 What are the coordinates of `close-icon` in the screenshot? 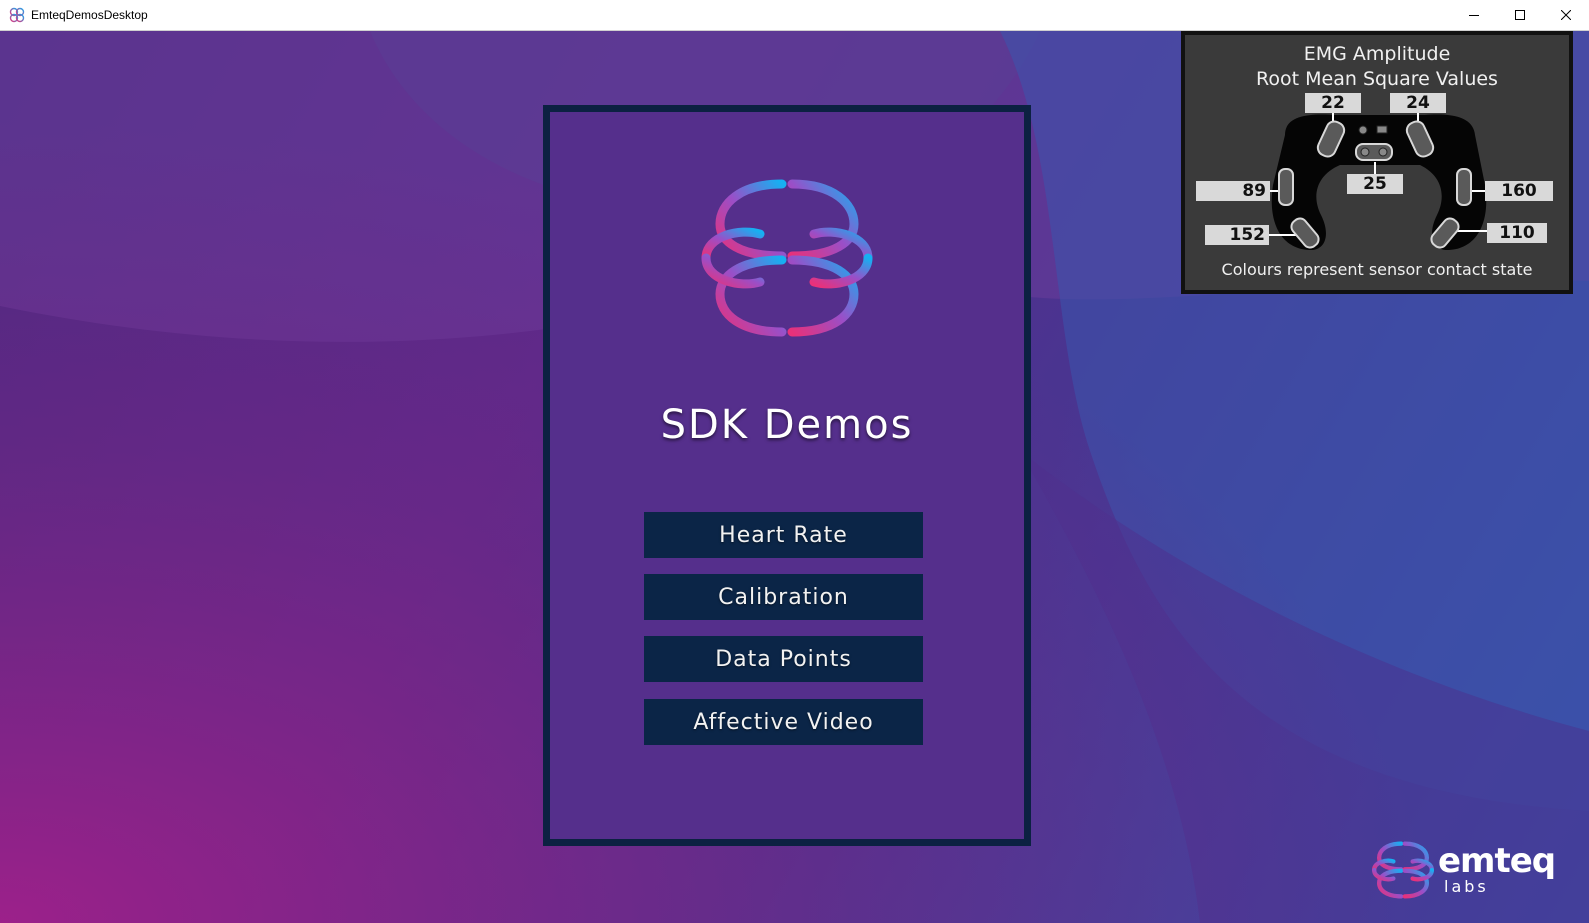 It's located at (1566, 15).